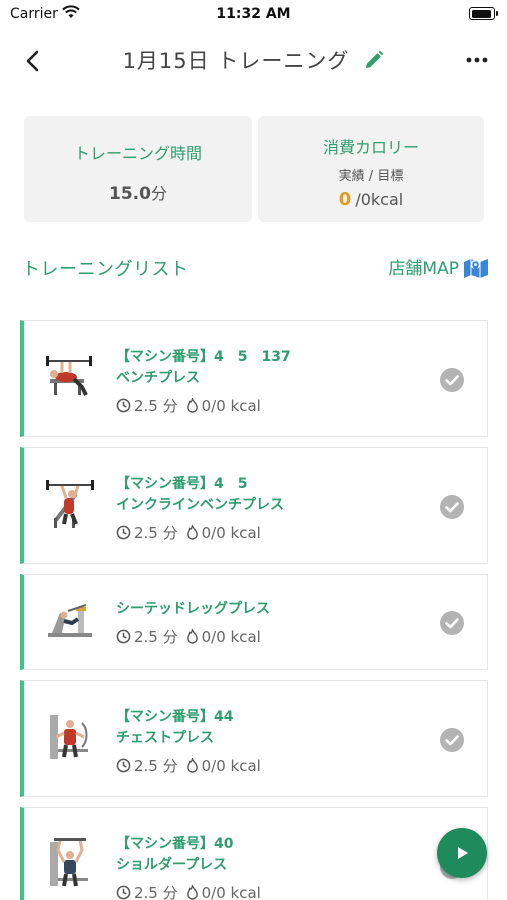 Image resolution: width=507 pixels, height=900 pixels. Describe the element at coordinates (70, 504) in the screenshot. I see `incline-bench-press-illustration` at that location.